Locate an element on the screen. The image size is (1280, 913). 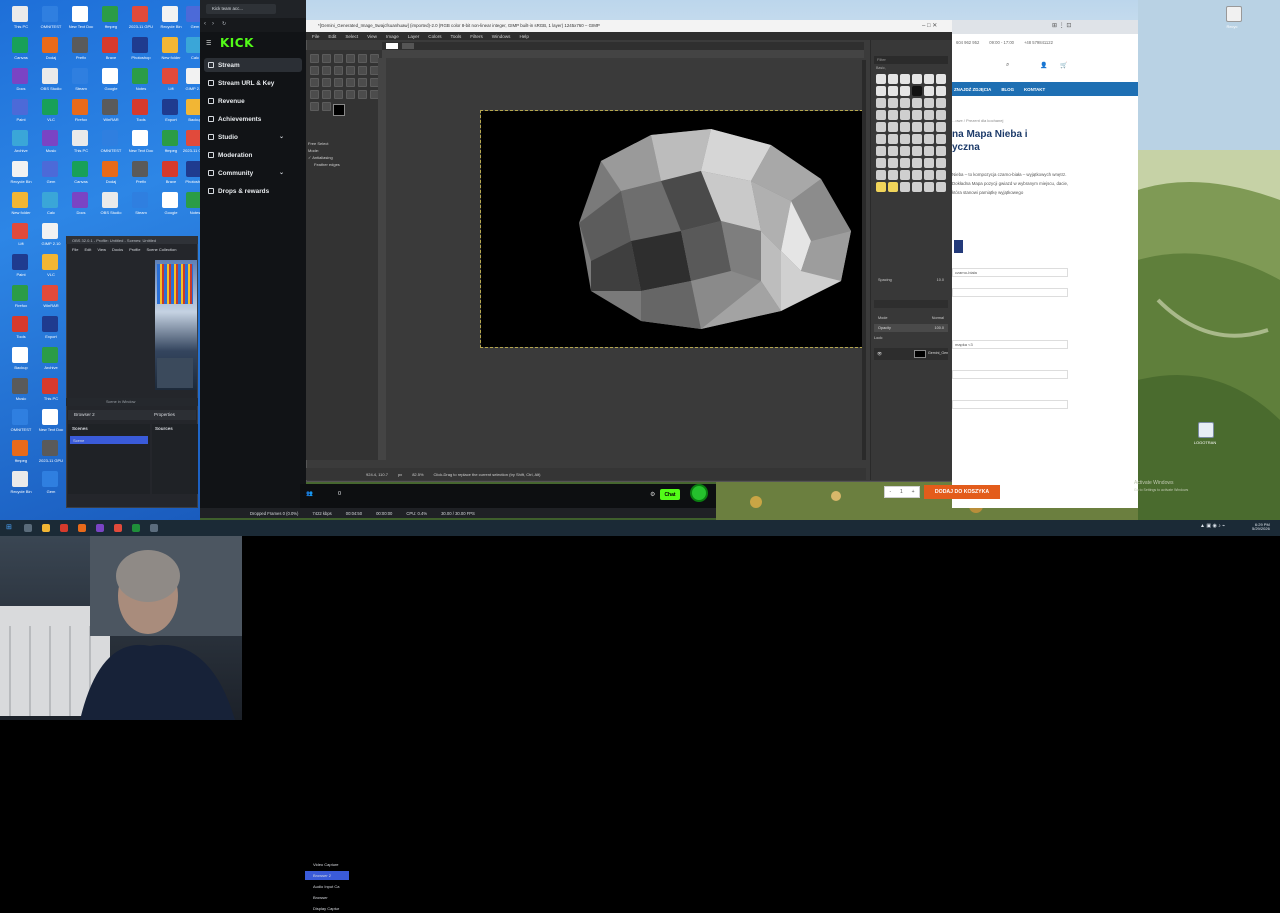
gimp-menu-item: Edit is located at coordinates (332, 36).